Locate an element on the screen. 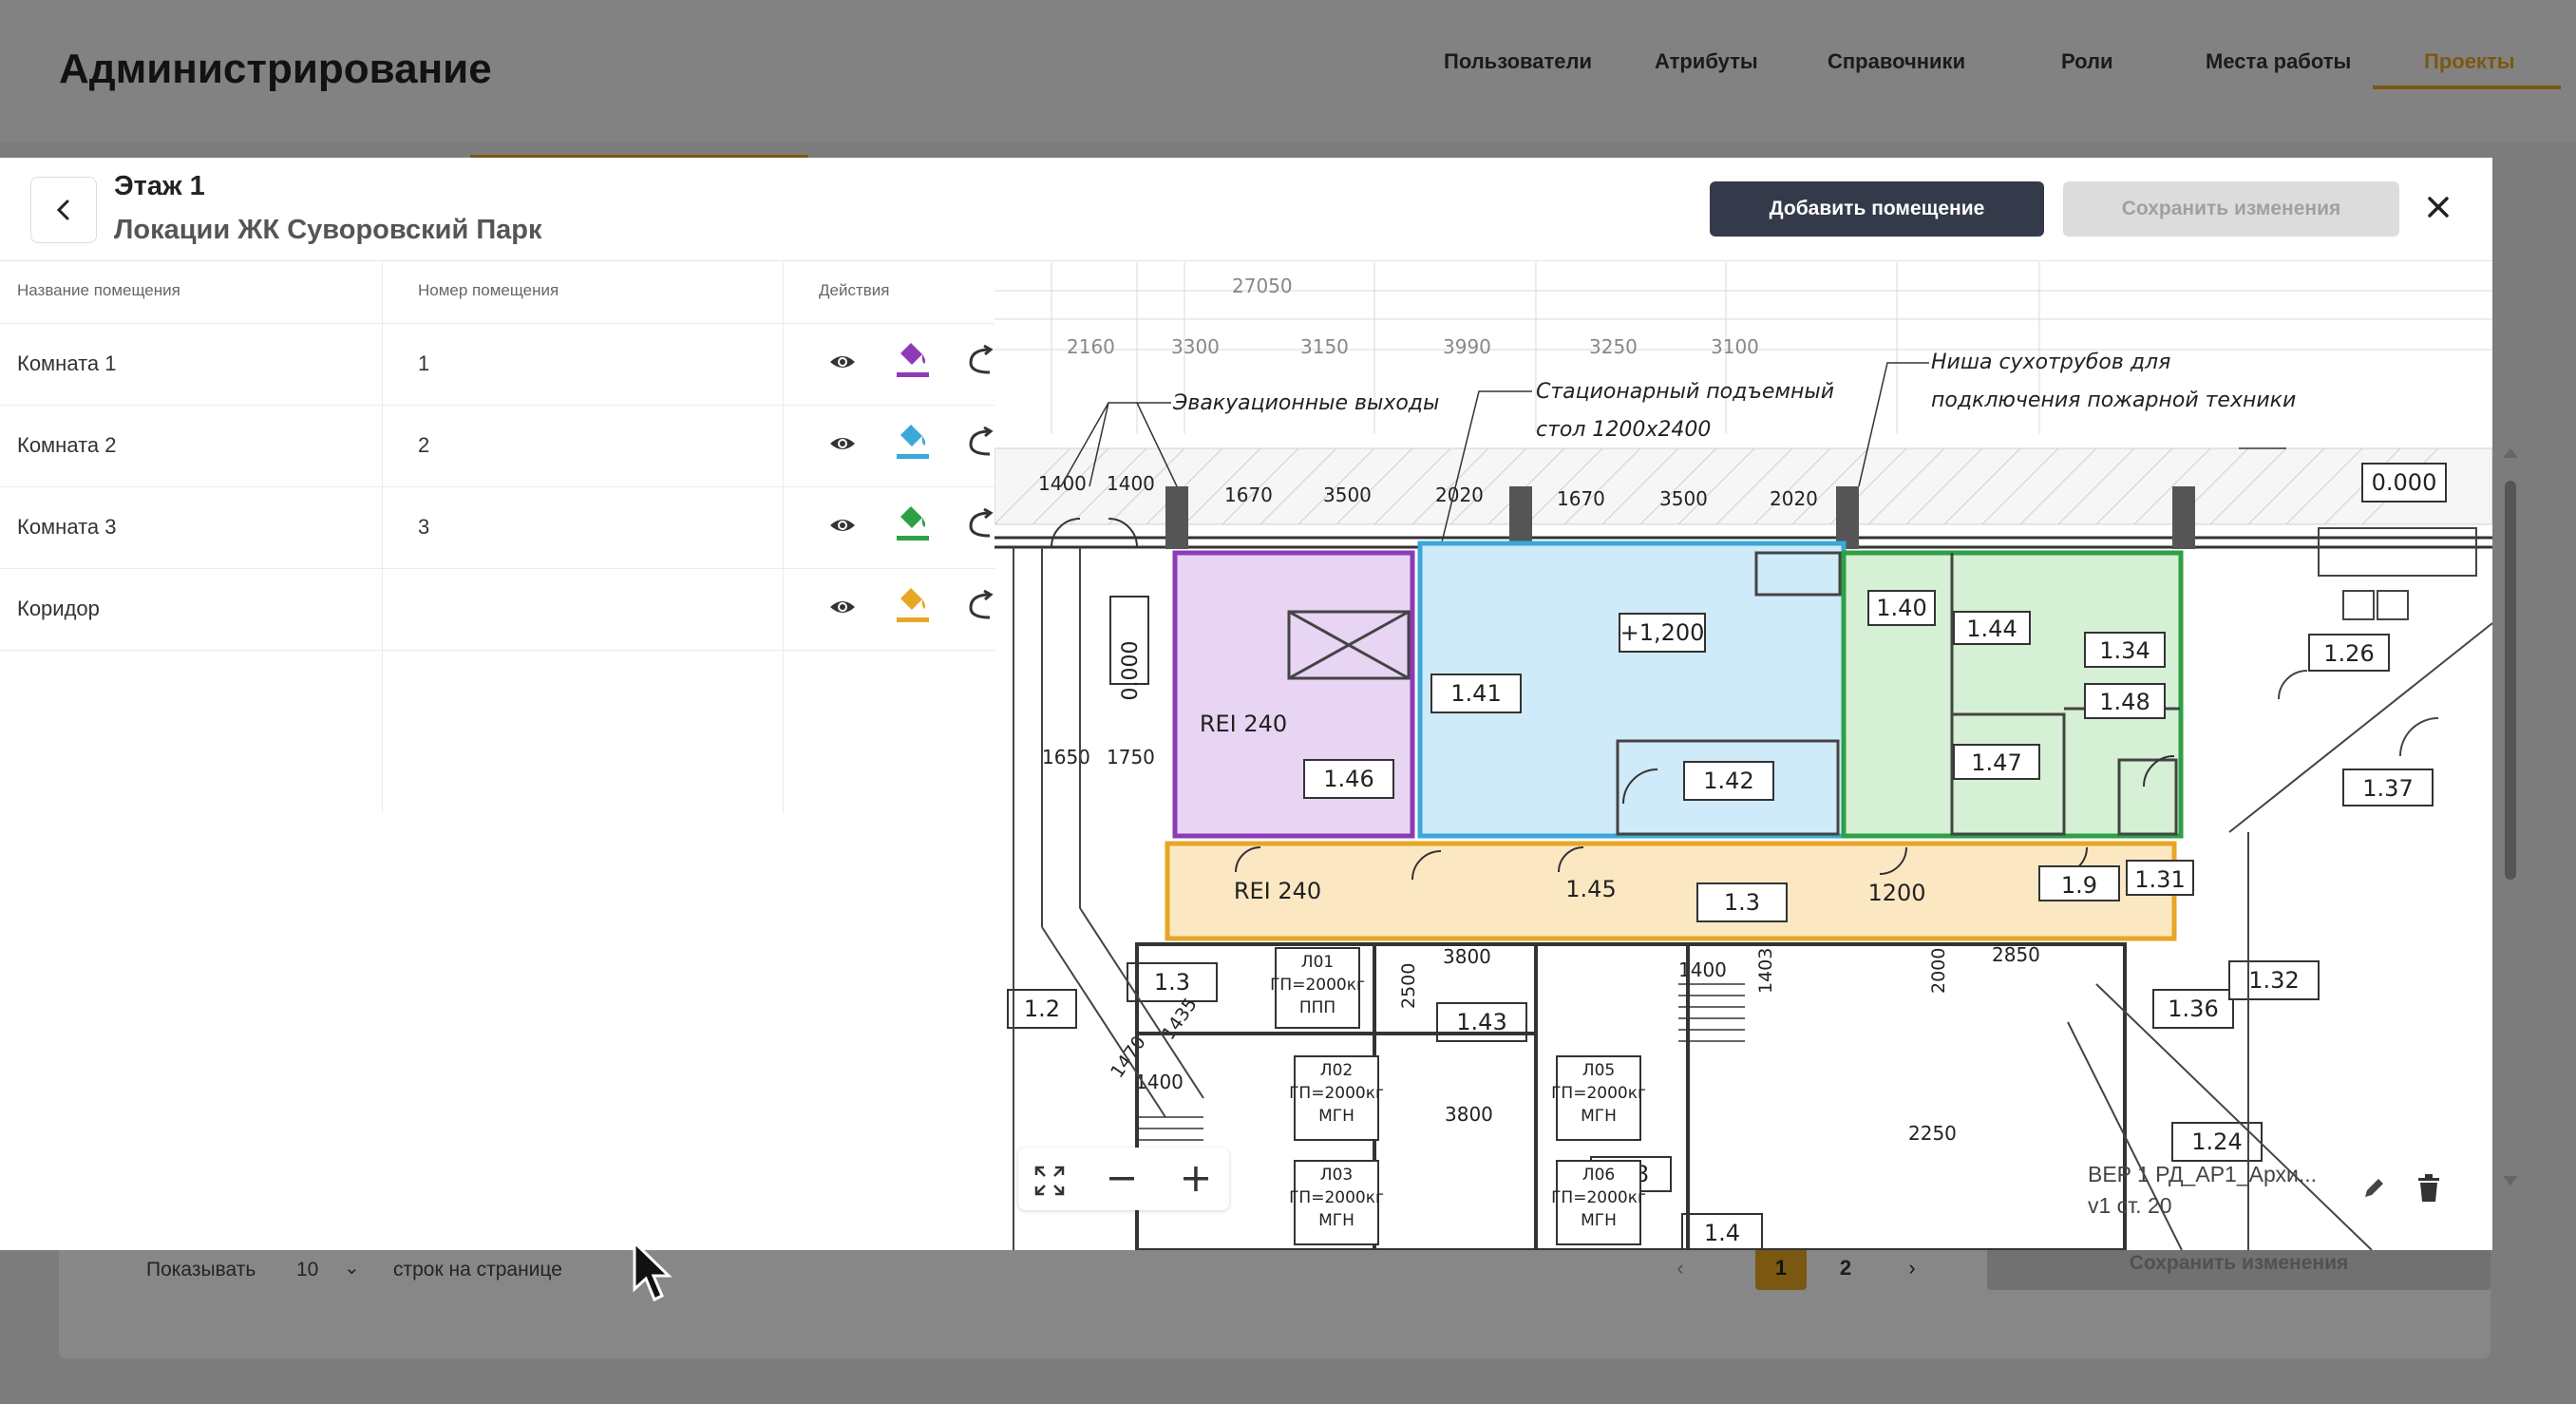 Image resolution: width=2576 pixels, height=1404 pixels. dim-label: 2500 is located at coordinates (1408, 986).